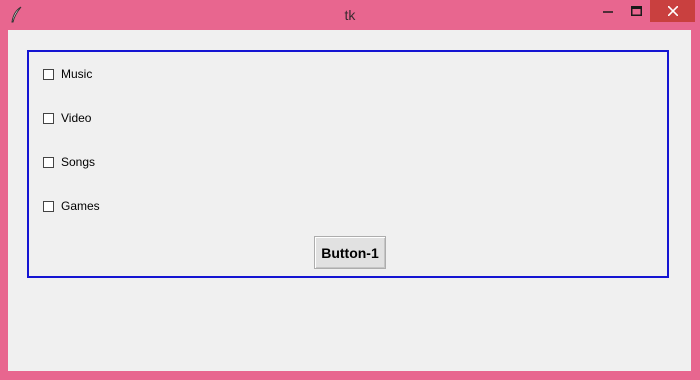  I want to click on minimize-button, so click(608, 11).